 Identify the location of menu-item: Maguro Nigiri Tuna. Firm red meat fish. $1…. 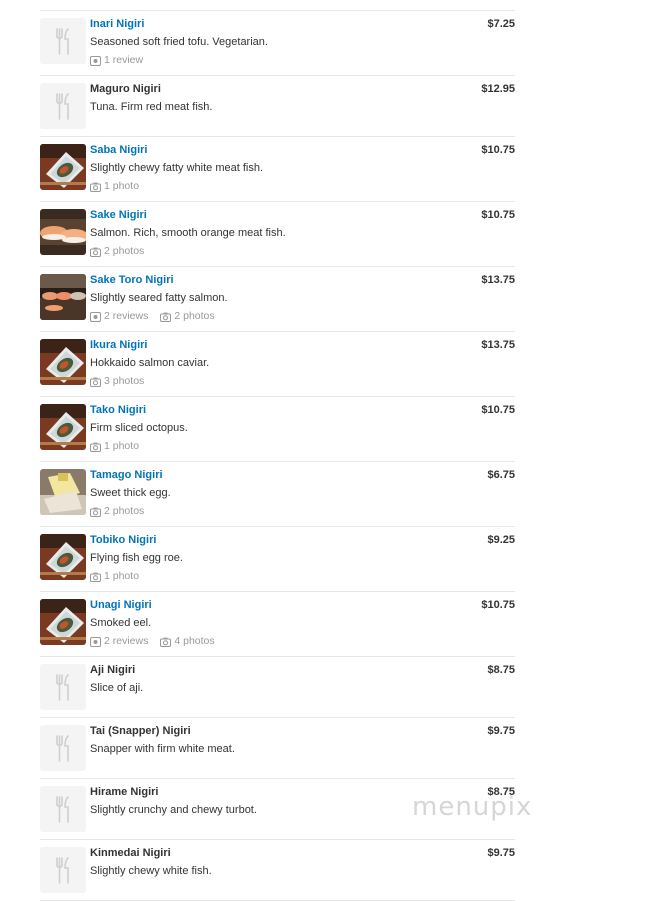
(277, 106).